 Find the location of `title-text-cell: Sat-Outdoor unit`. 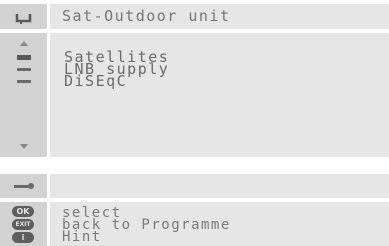

title-text-cell: Sat-Outdoor unit is located at coordinates (219, 16).